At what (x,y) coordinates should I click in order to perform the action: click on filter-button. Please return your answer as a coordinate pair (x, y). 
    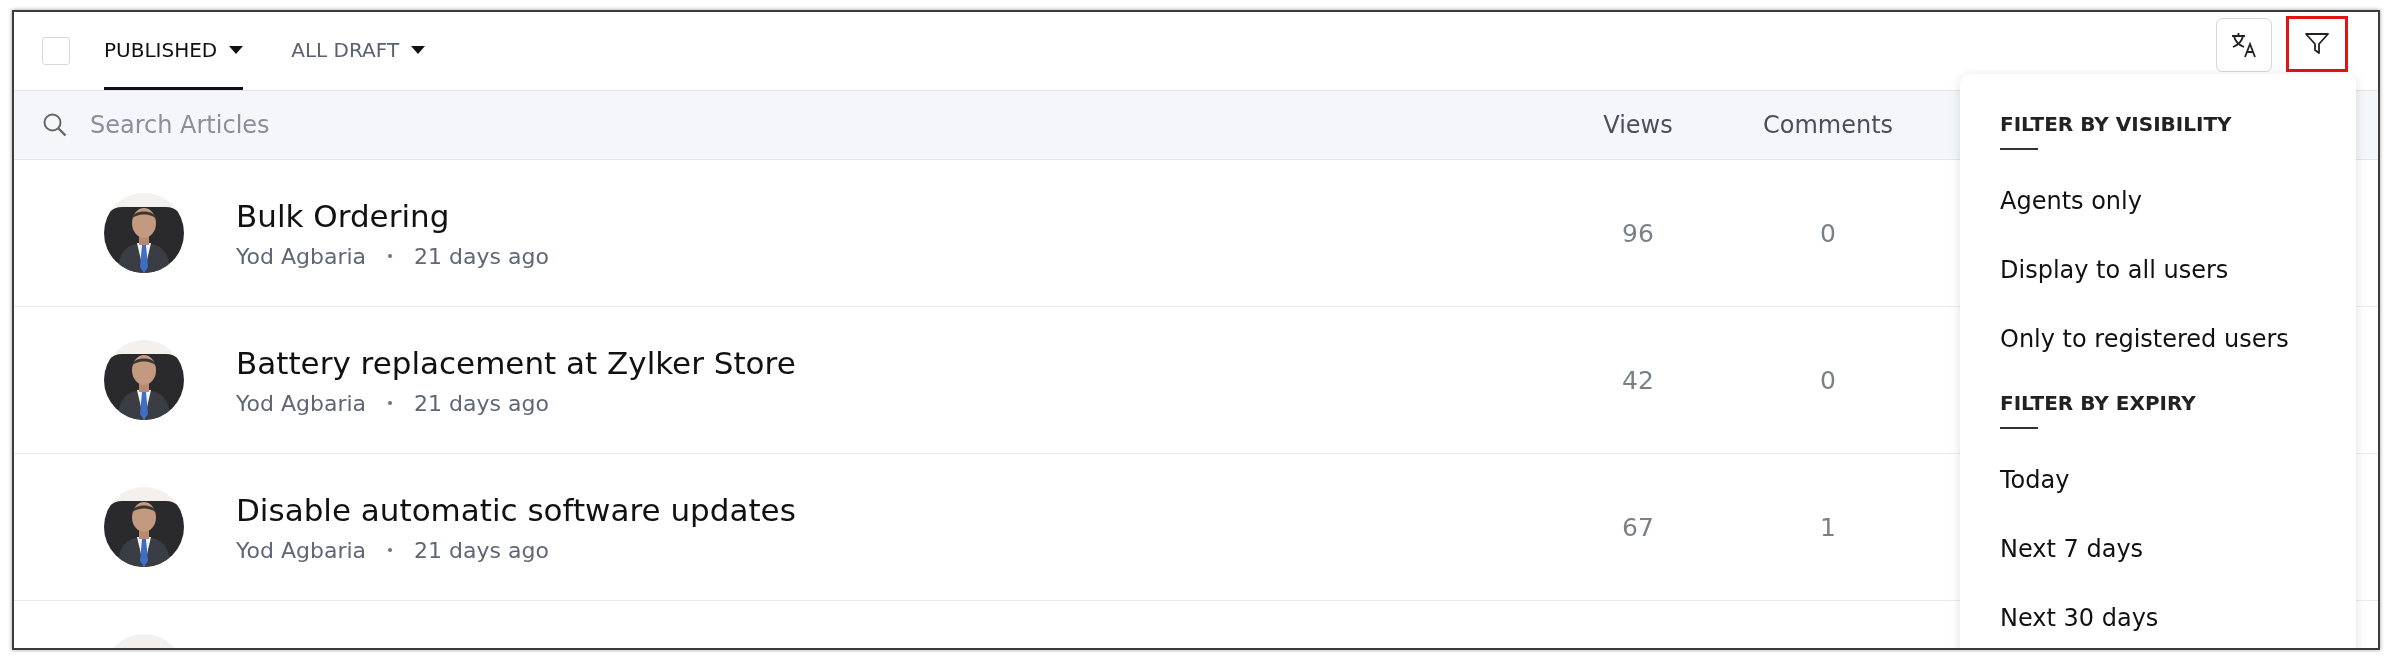
    Looking at the image, I should click on (2317, 44).